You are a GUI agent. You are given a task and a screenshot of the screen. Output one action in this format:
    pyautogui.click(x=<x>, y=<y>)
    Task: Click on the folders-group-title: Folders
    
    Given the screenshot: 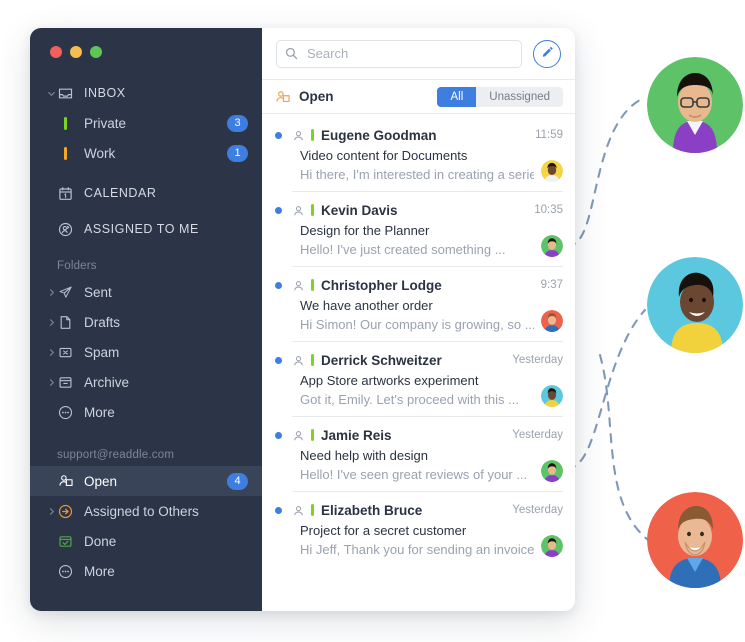 What is the action you would take?
    pyautogui.click(x=77, y=266)
    